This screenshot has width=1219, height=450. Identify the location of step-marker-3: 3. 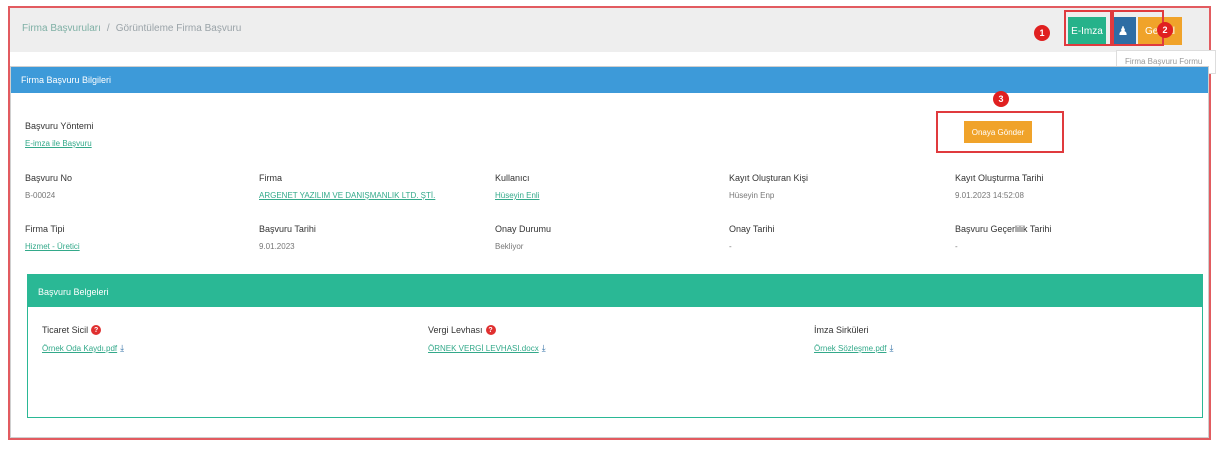
(1001, 99).